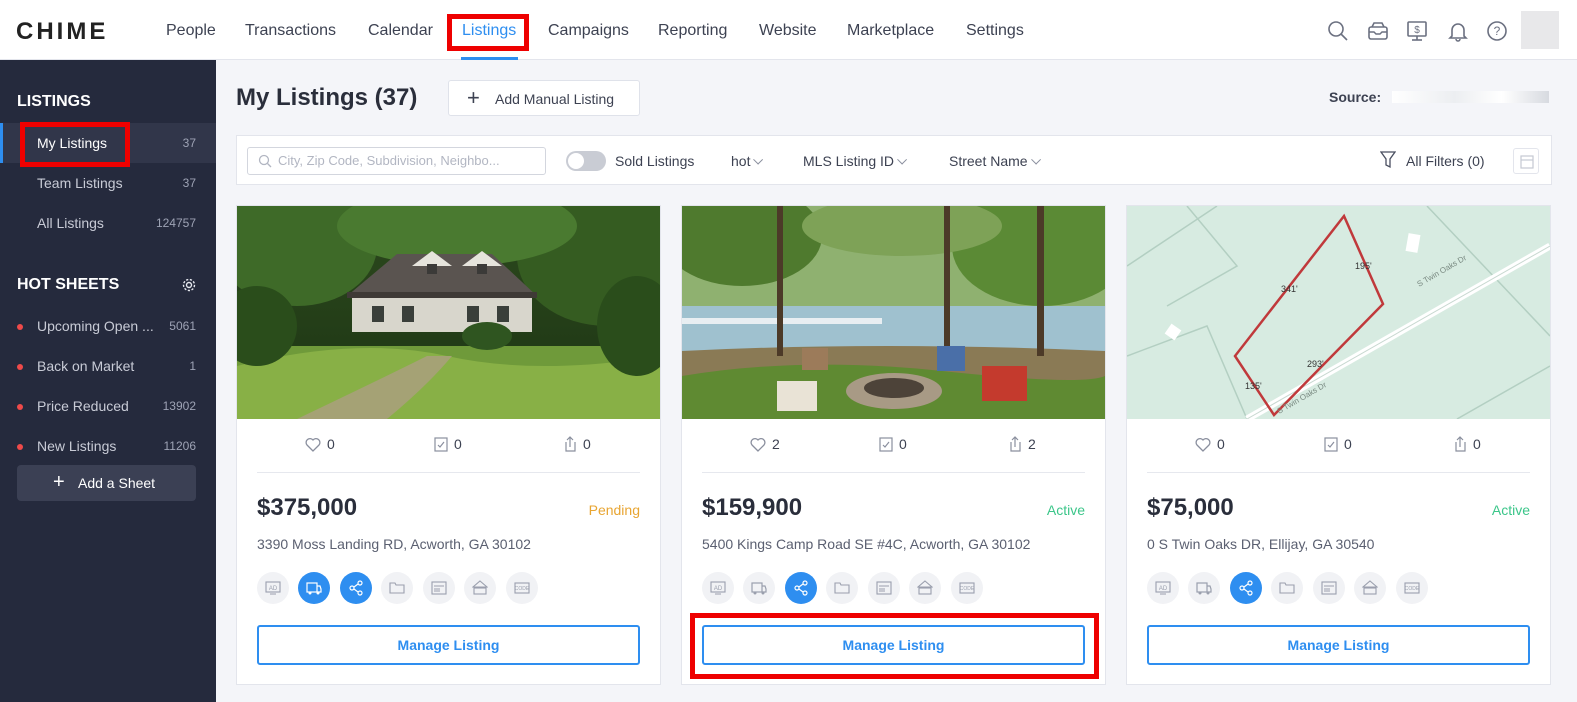  I want to click on sidebar-item-count: 5061, so click(182, 326).